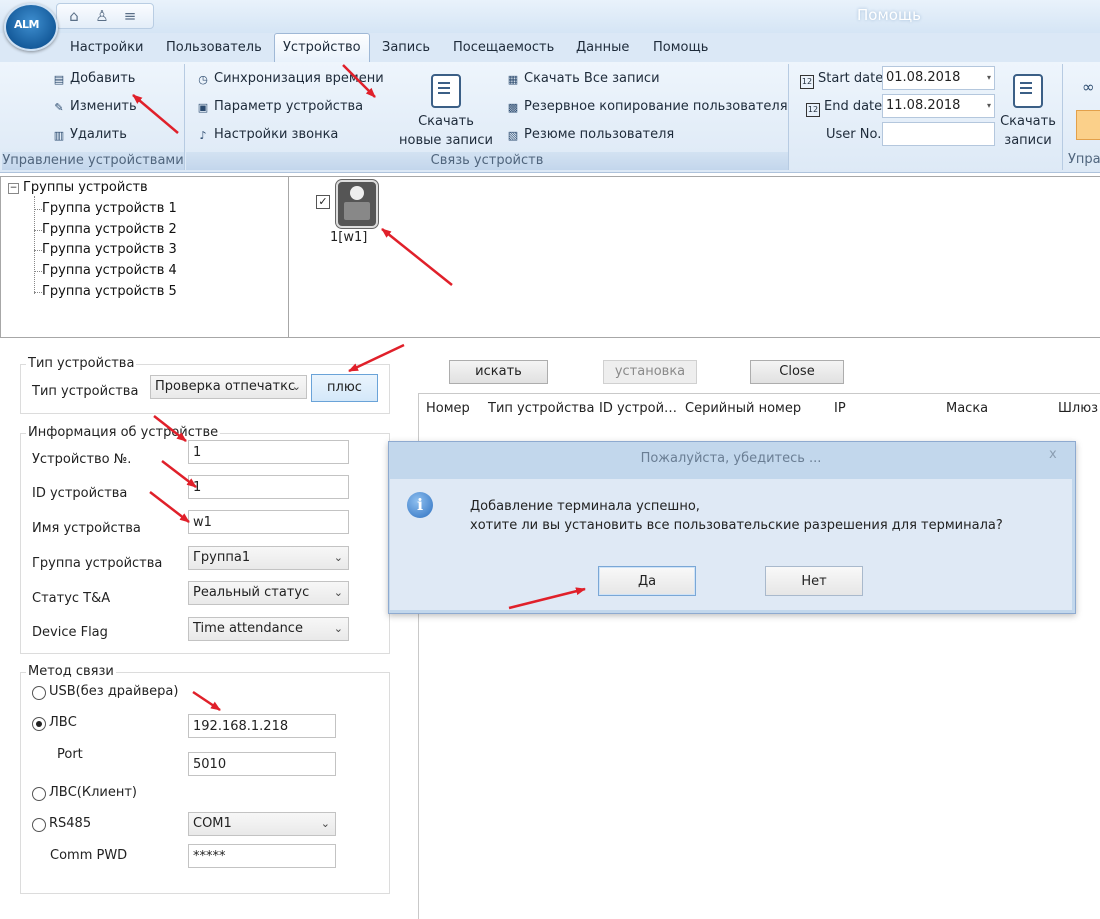 The height and width of the screenshot is (919, 1100). What do you see at coordinates (130, 16) in the screenshot?
I see `menu-icon: ≡` at bounding box center [130, 16].